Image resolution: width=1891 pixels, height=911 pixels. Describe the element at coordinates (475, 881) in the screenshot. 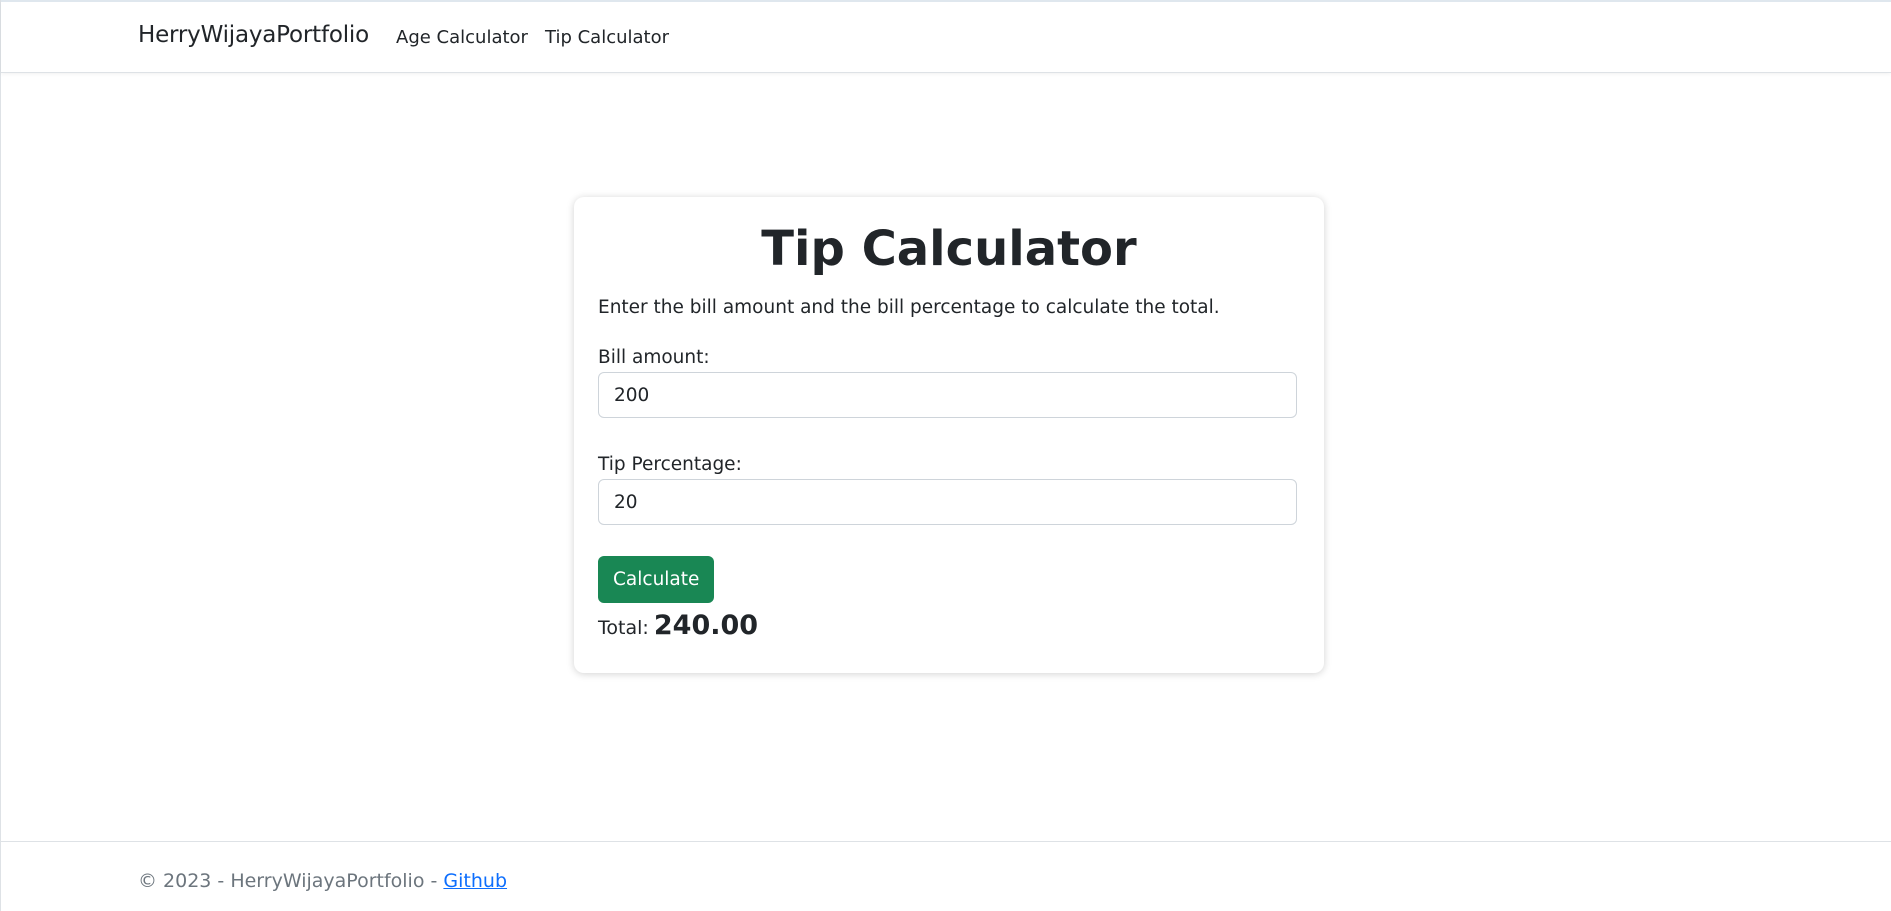

I see `github-link: Github` at that location.